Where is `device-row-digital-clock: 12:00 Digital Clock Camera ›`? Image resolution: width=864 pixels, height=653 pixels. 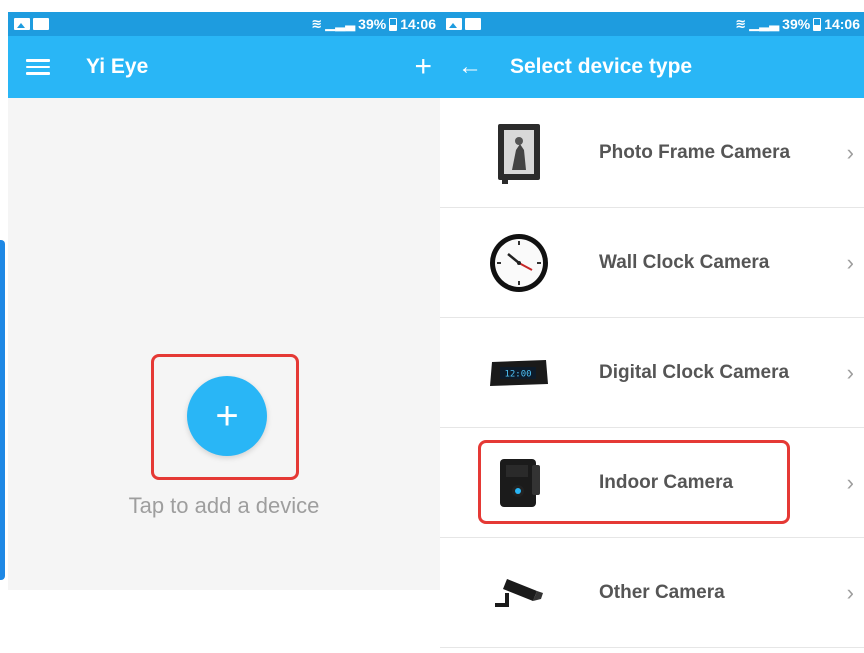
device-row-digital-clock: 12:00 Digital Clock Camera › is located at coordinates (652, 373).